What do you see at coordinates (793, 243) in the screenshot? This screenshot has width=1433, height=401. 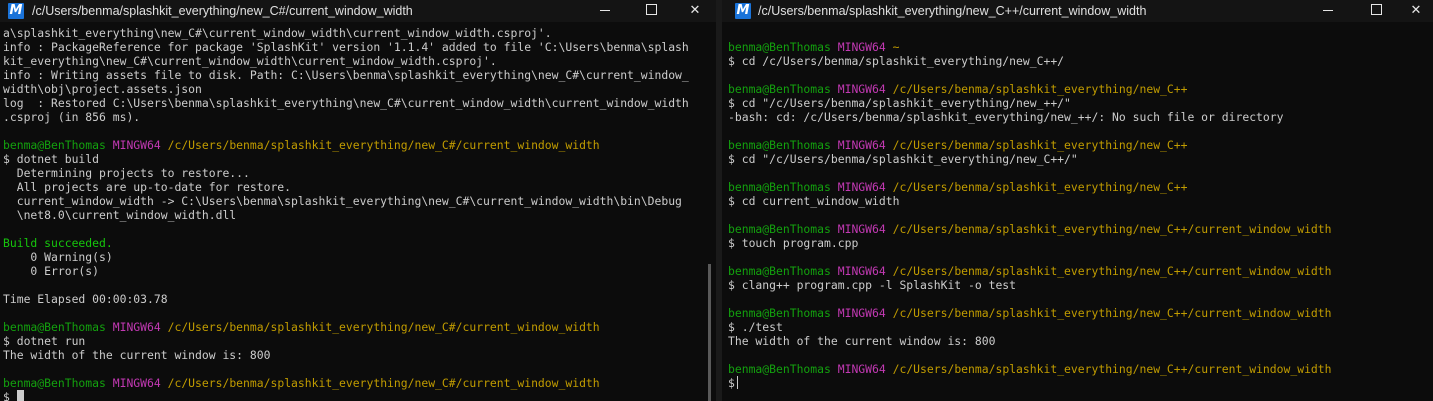 I see `line-text: $ touch program.cpp` at bounding box center [793, 243].